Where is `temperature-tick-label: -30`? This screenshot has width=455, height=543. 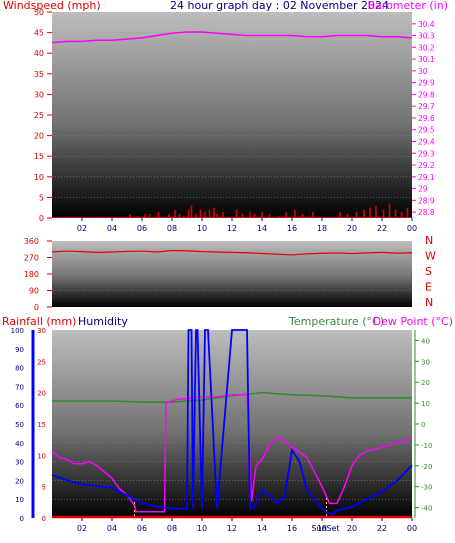
temperature-tick-label: -30 is located at coordinates (426, 488).